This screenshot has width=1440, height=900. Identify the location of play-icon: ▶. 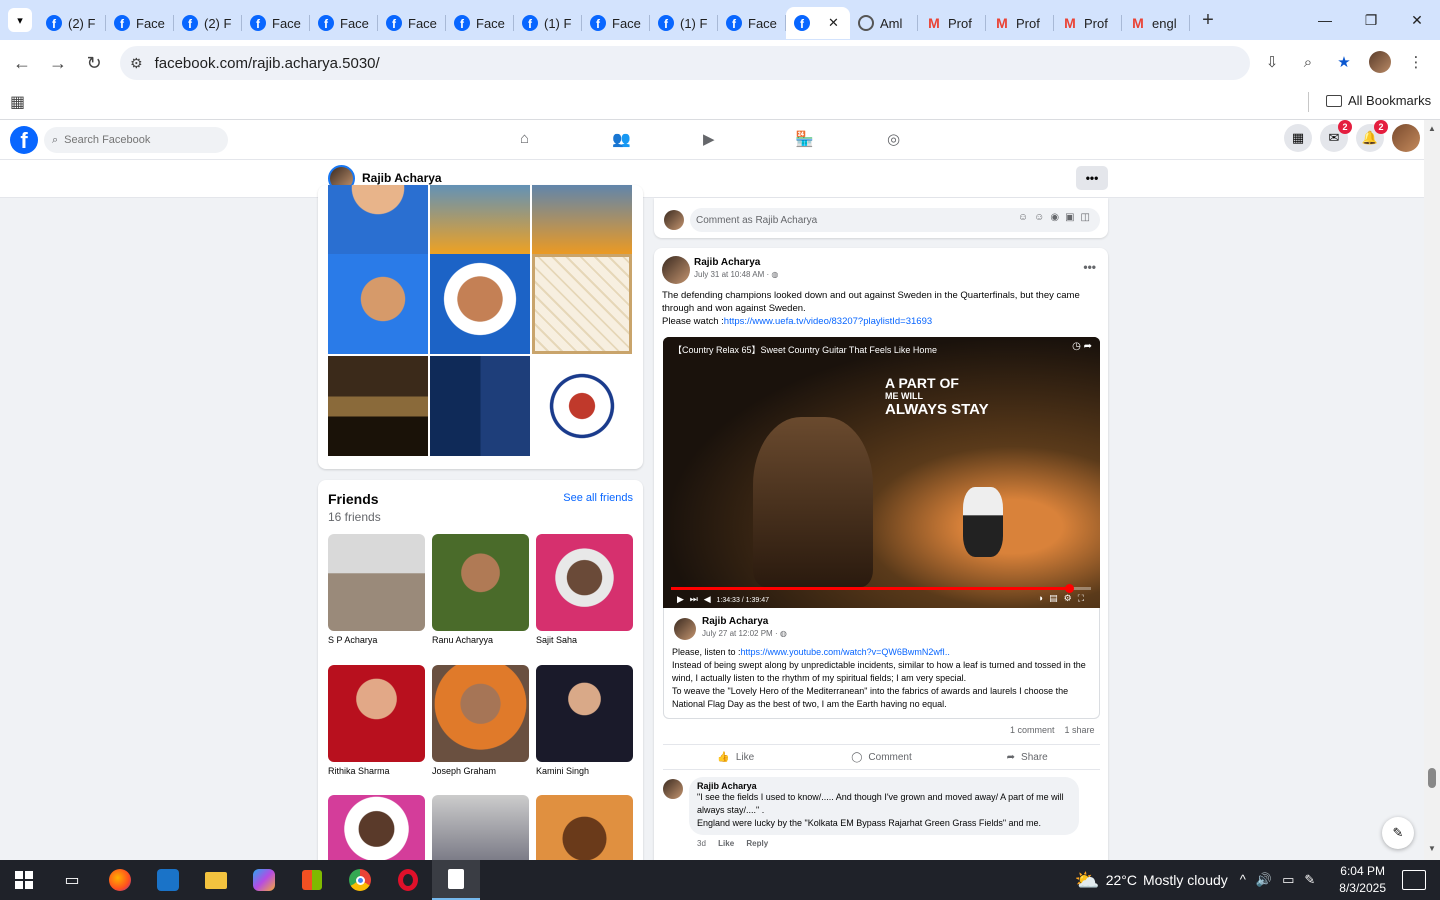
(680, 599).